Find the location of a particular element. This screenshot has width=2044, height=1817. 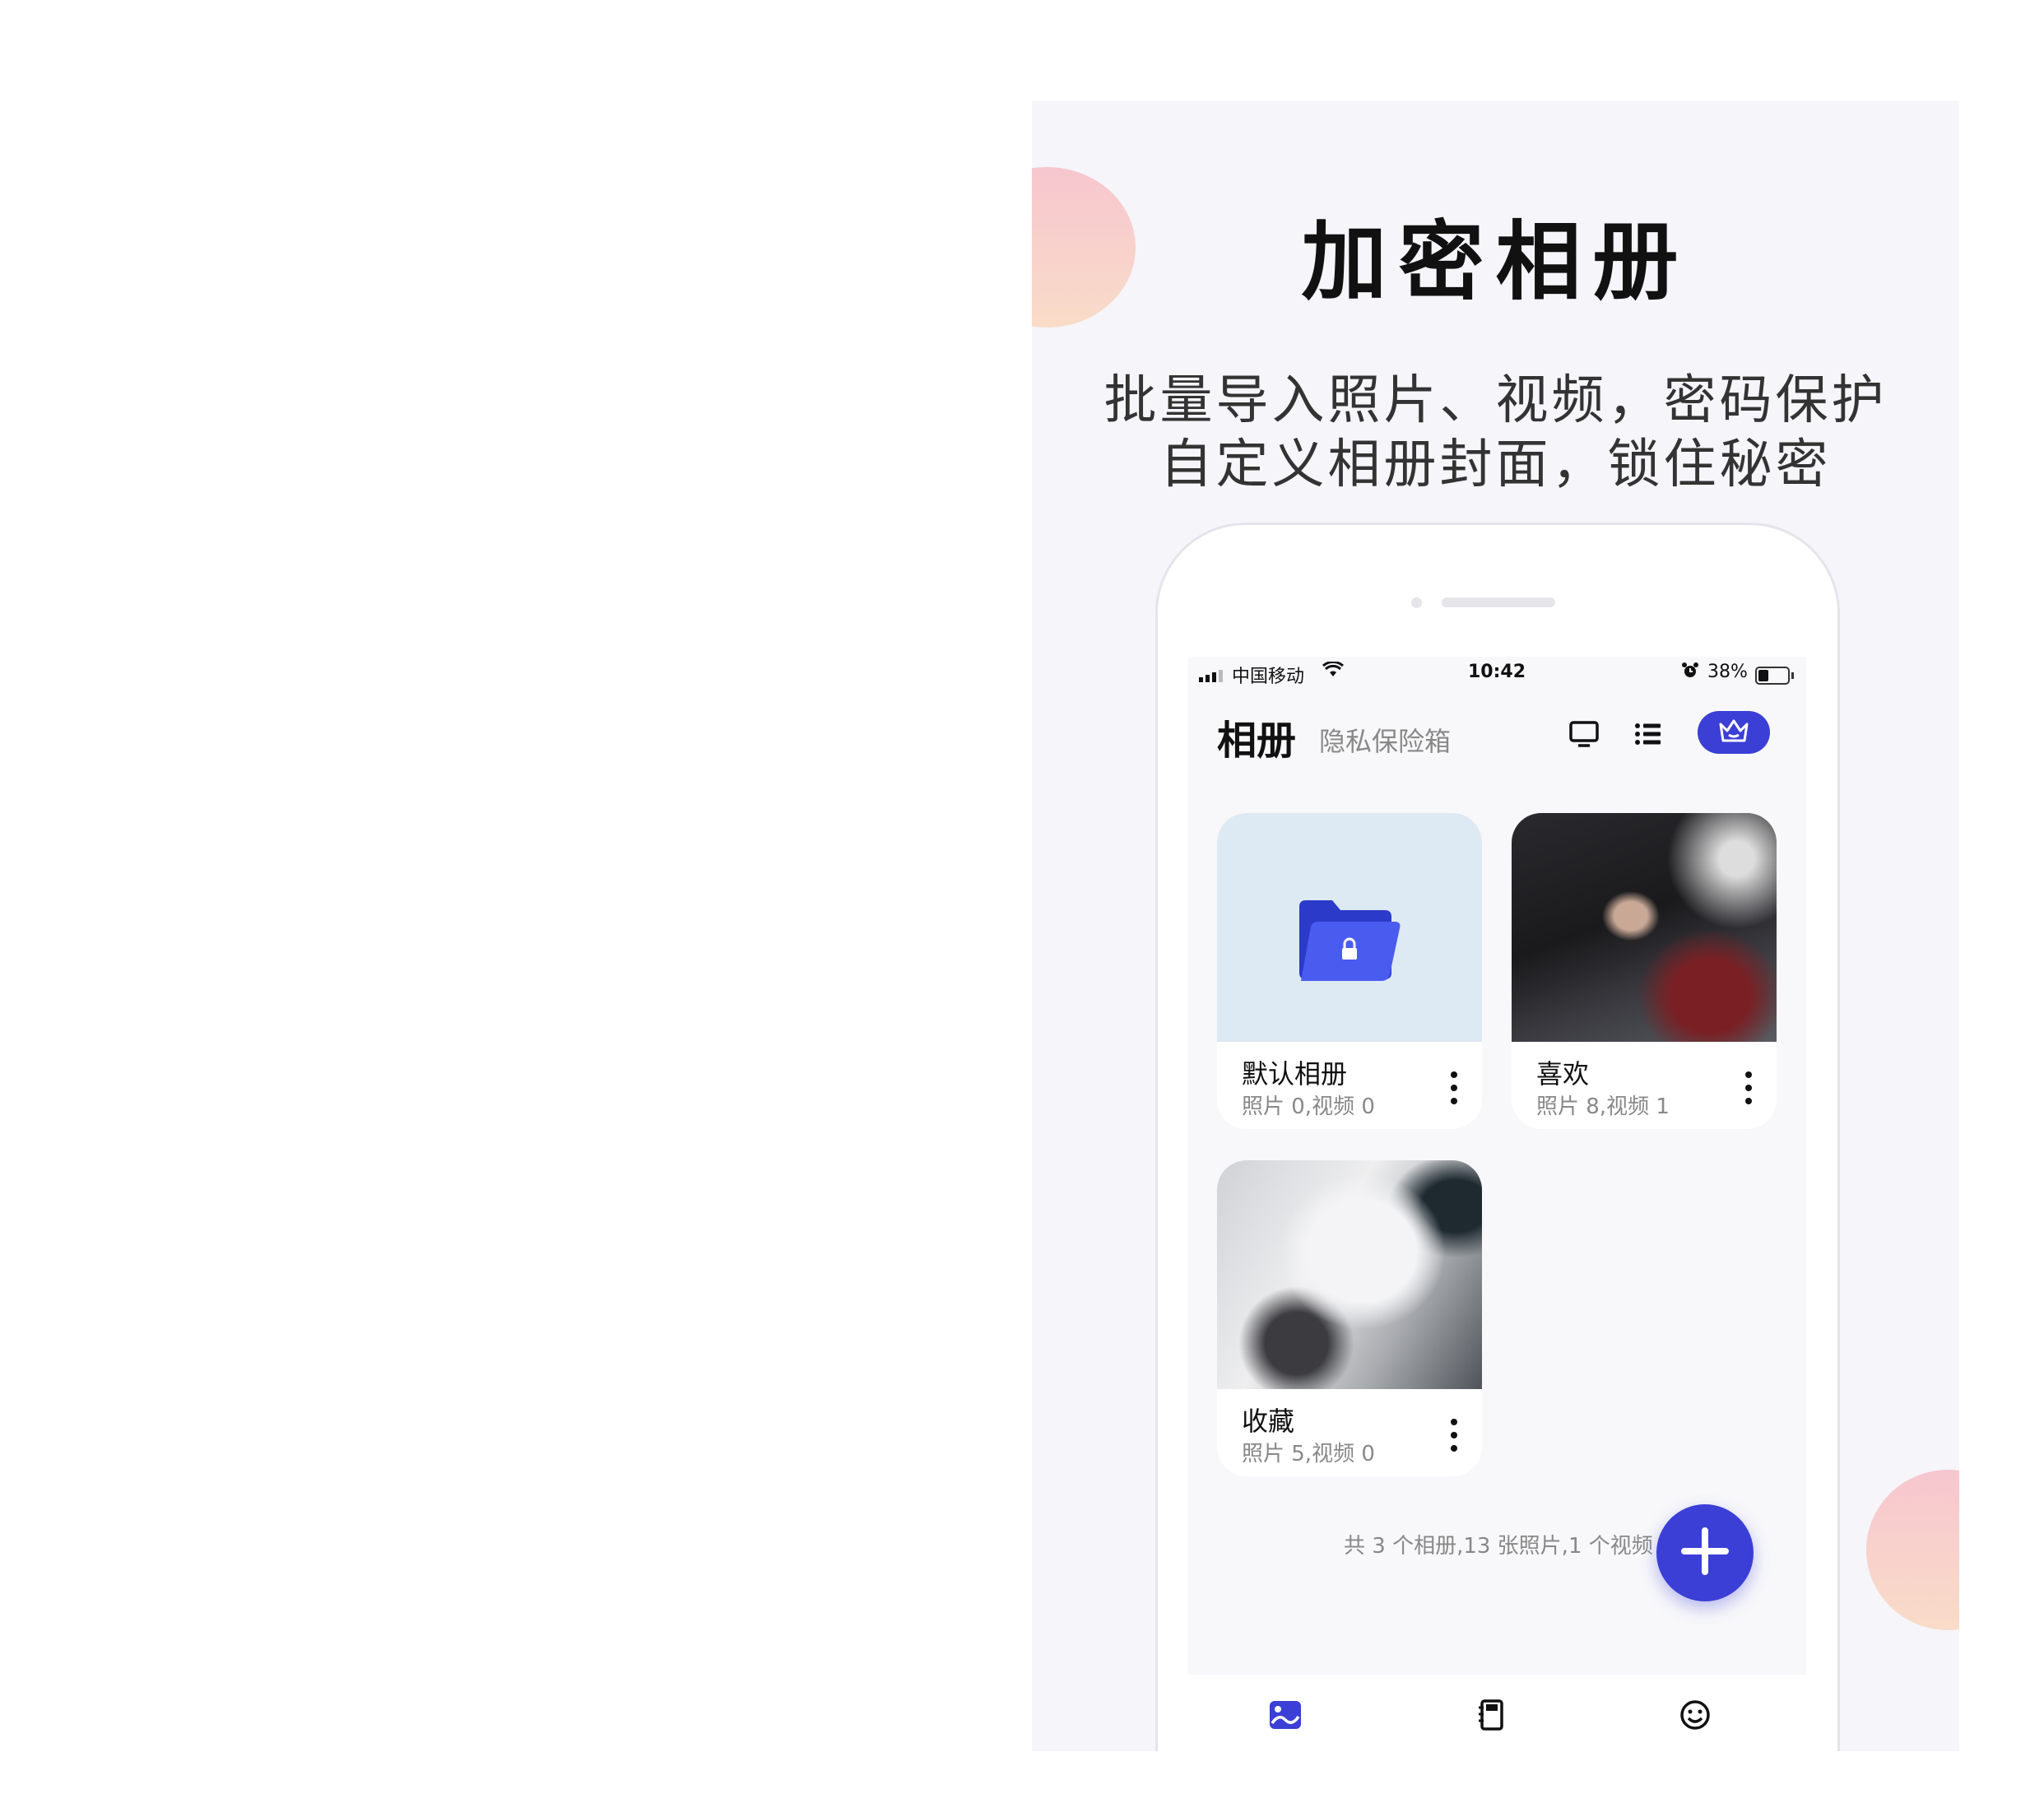

crown-icon is located at coordinates (1734, 732).